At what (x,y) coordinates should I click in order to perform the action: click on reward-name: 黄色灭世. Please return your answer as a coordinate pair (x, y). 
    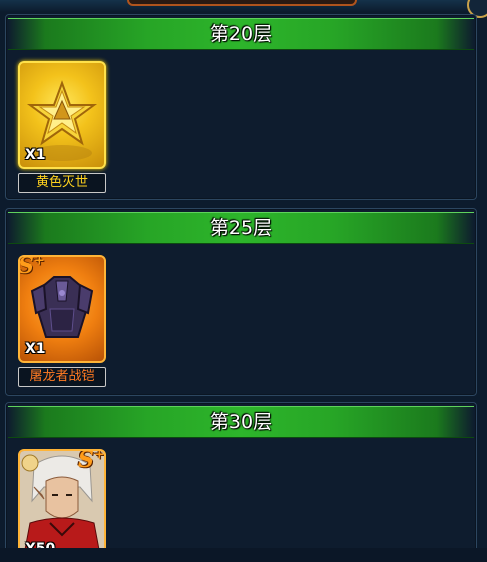
    Looking at the image, I should click on (62, 183).